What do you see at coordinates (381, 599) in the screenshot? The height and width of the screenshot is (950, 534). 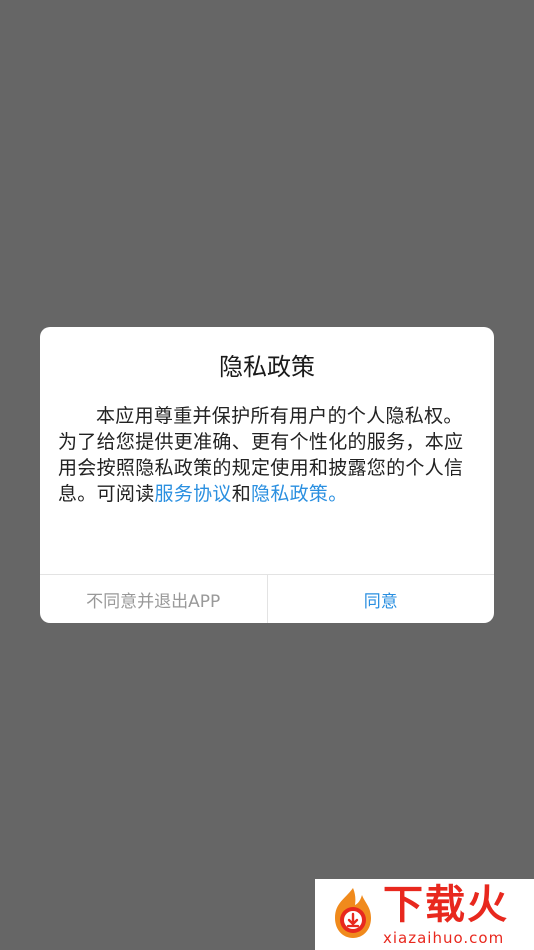 I see `agree-button: 同意` at bounding box center [381, 599].